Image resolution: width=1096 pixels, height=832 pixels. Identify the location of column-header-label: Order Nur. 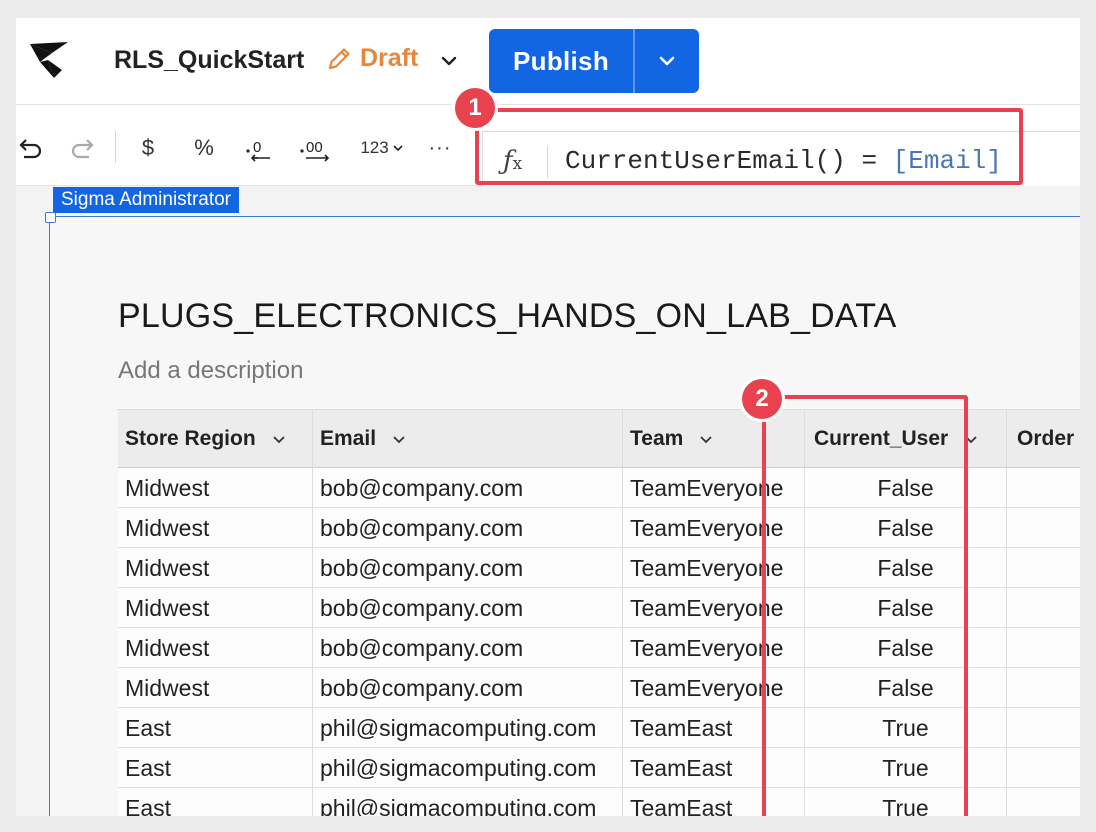
(1048, 438).